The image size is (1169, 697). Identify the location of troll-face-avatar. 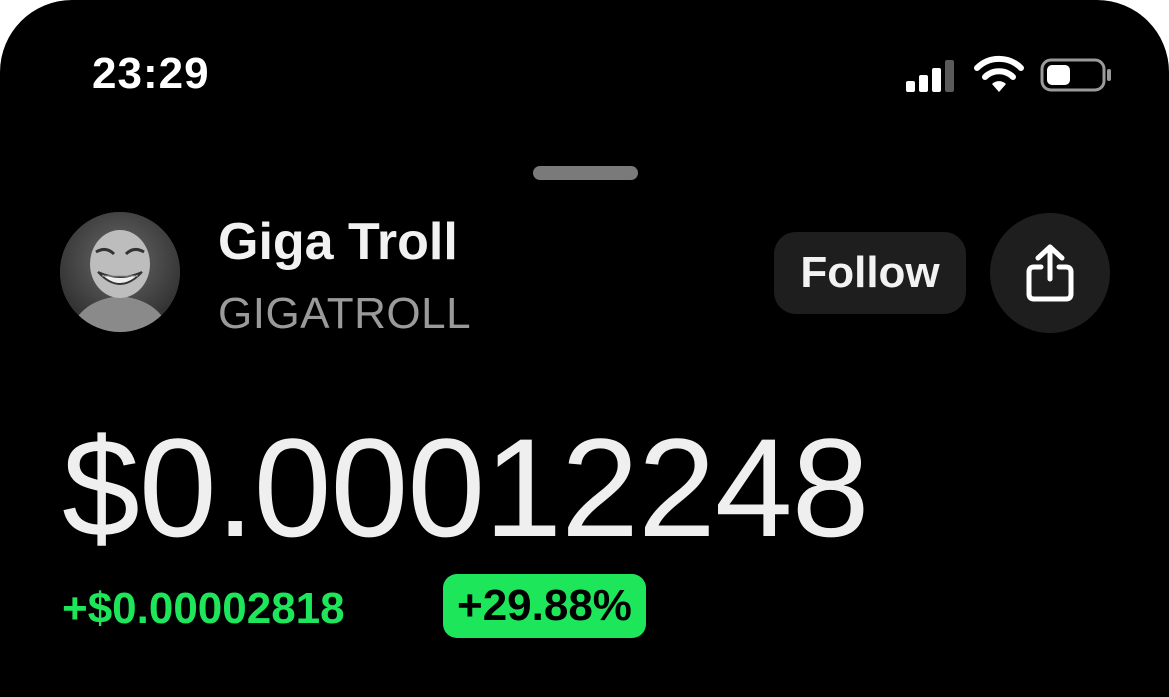
(120, 272).